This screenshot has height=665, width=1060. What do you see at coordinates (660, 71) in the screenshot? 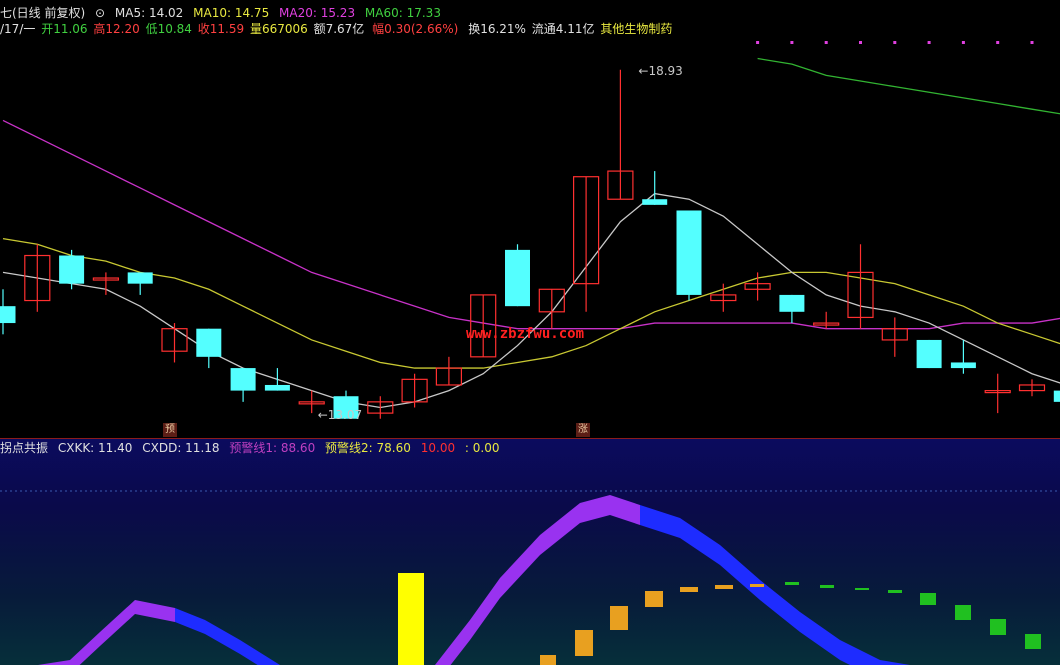
I see `high-price-label: ←18.93` at bounding box center [660, 71].